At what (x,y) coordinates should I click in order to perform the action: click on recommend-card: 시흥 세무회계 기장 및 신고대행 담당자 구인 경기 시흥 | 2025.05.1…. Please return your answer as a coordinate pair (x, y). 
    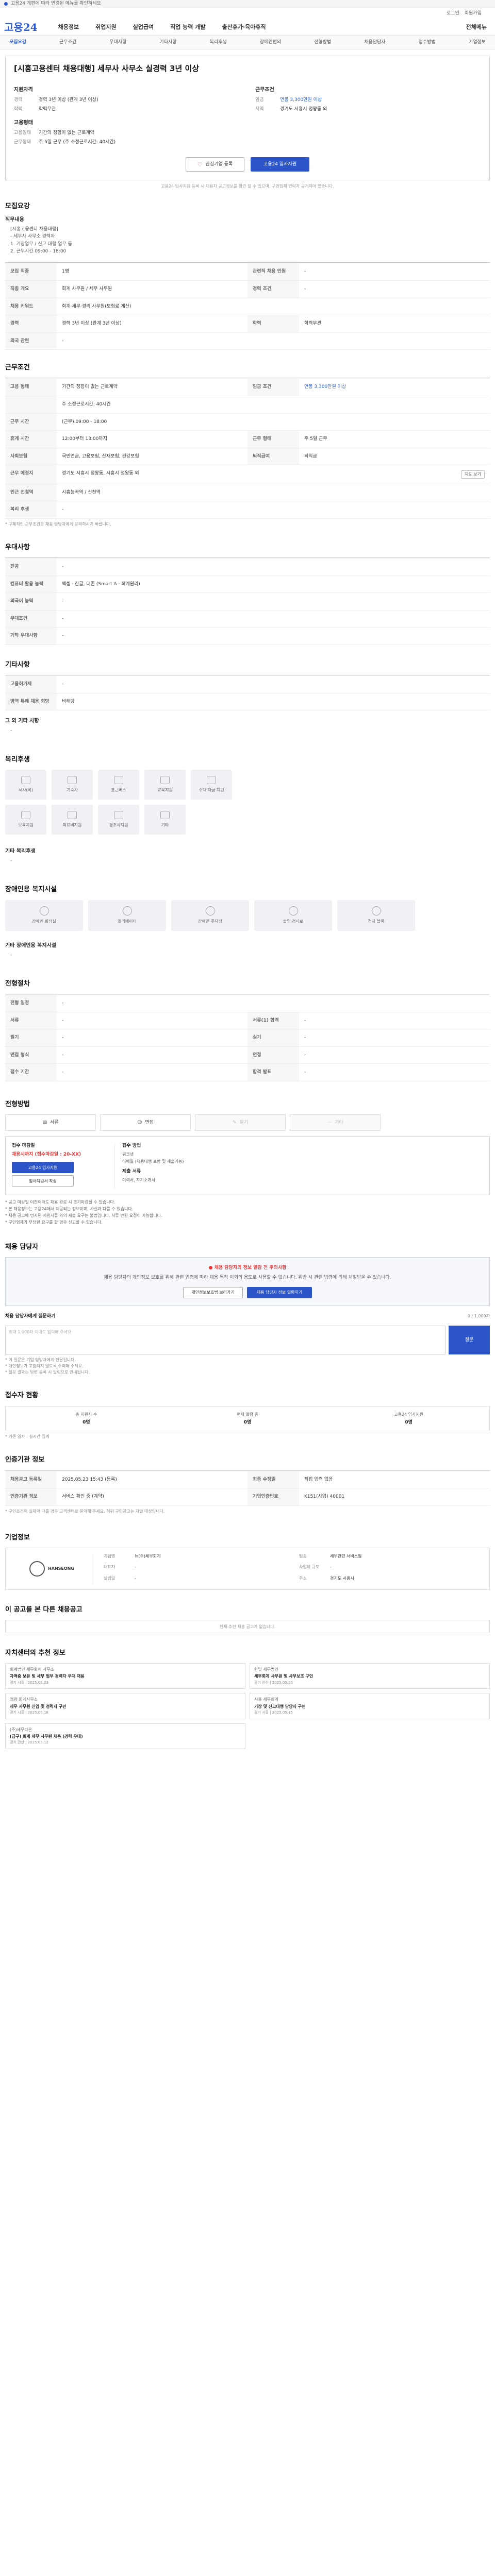
    Looking at the image, I should click on (370, 1706).